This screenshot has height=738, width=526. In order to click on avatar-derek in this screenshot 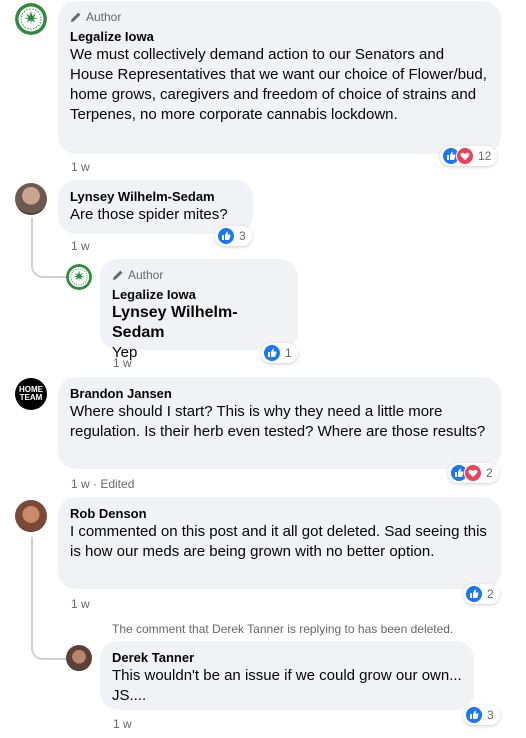, I will do `click(79, 658)`.